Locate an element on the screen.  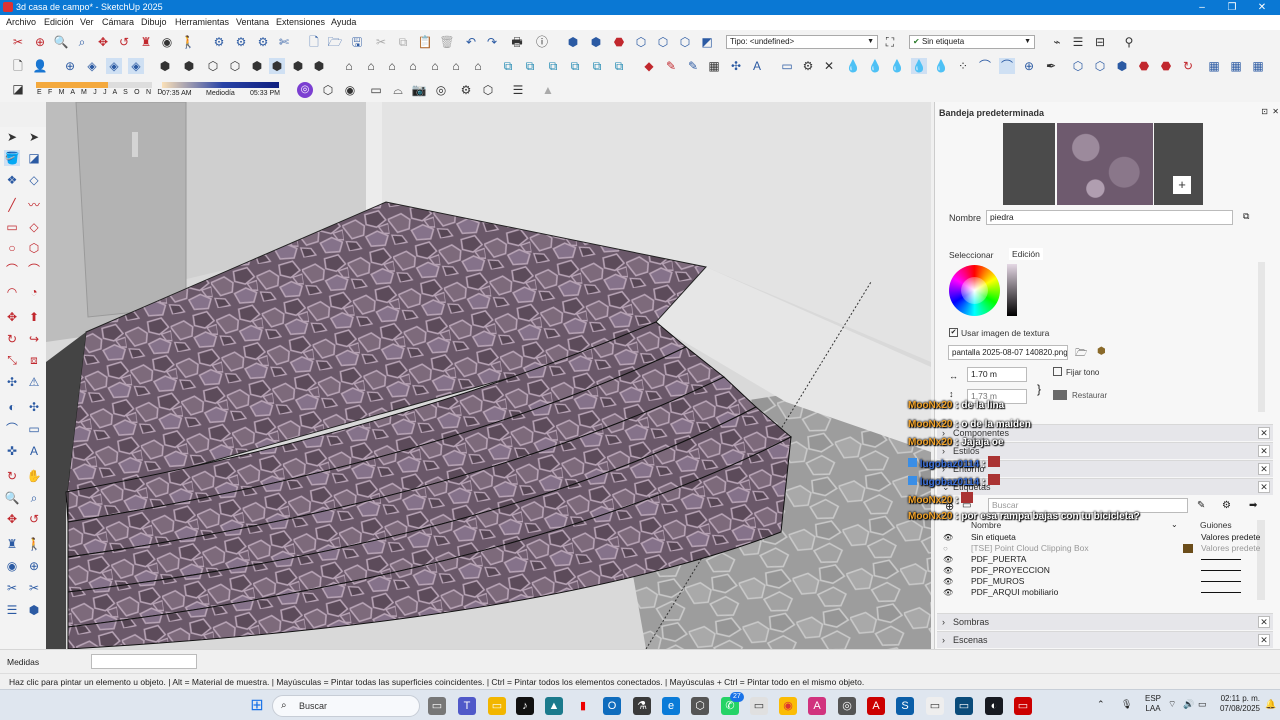
drop-icon: 💧 is located at coordinates (853, 66).